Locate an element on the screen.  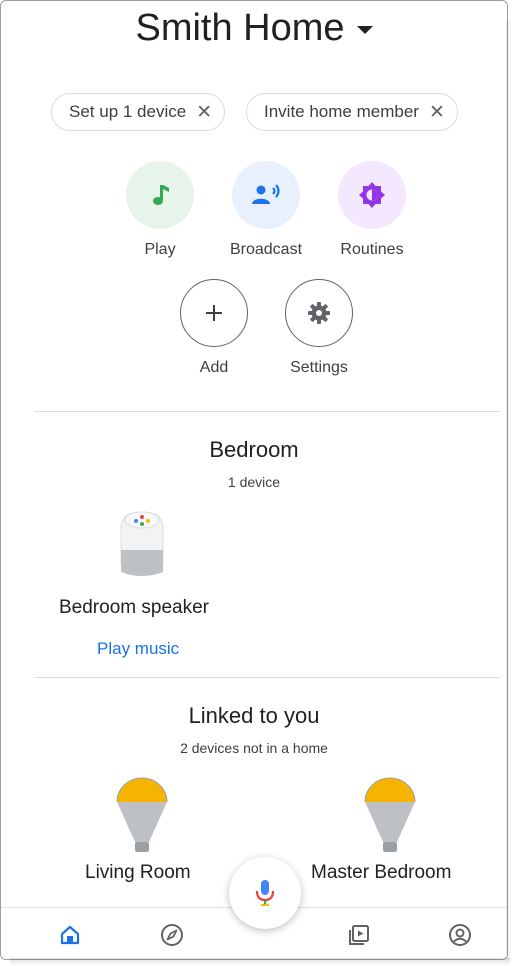
dropdown-caret-icon is located at coordinates (364, 29).